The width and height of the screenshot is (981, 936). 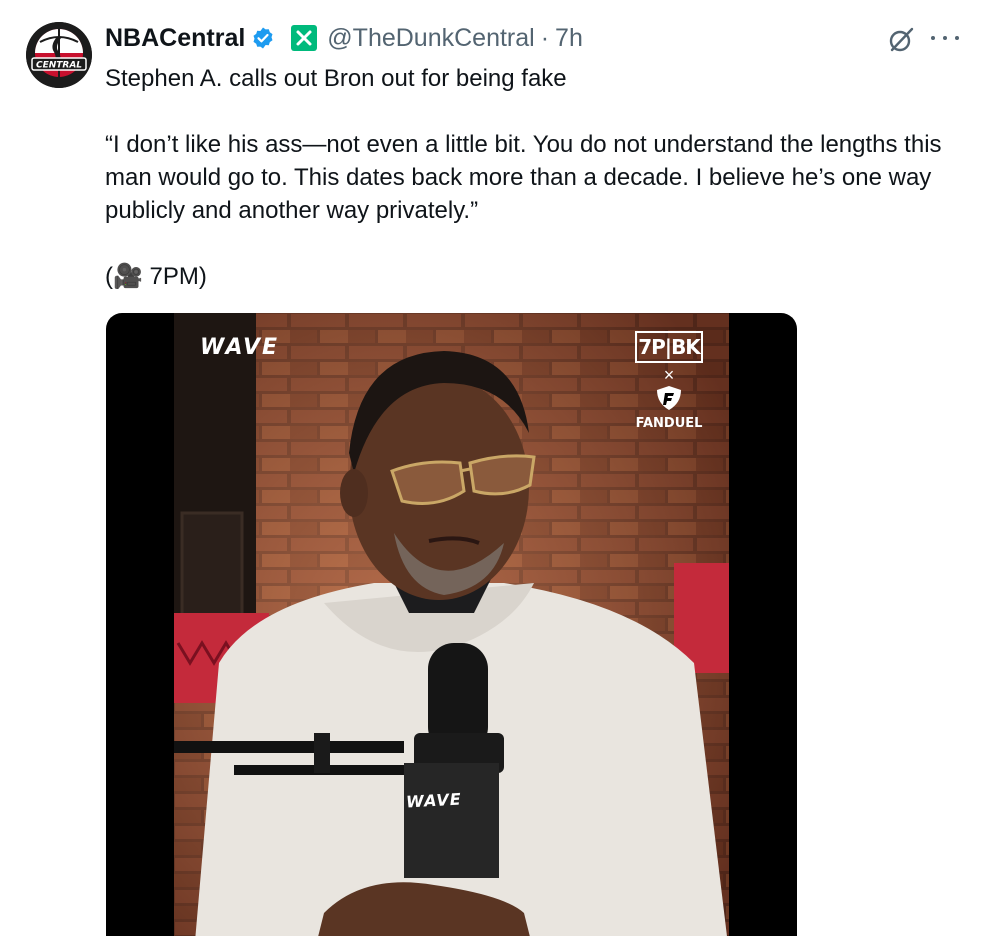 I want to click on avatar-text: CENTRAL, so click(x=59, y=66).